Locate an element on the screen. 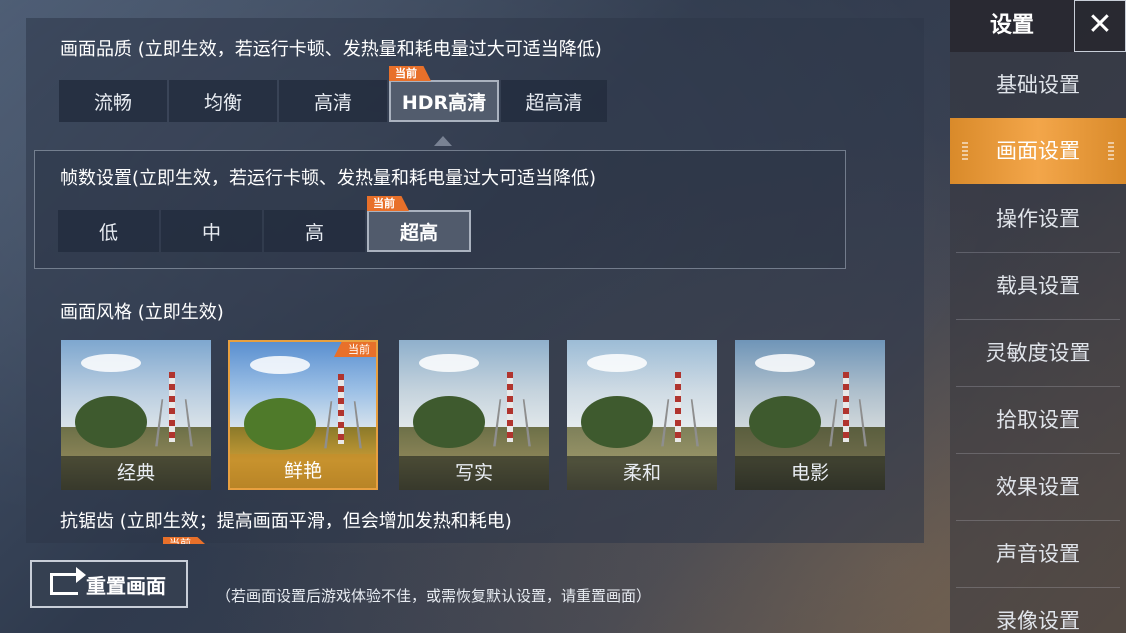 Image resolution: width=1126 pixels, height=633 pixels. reset-button-label: 重置画面 is located at coordinates (126, 585).